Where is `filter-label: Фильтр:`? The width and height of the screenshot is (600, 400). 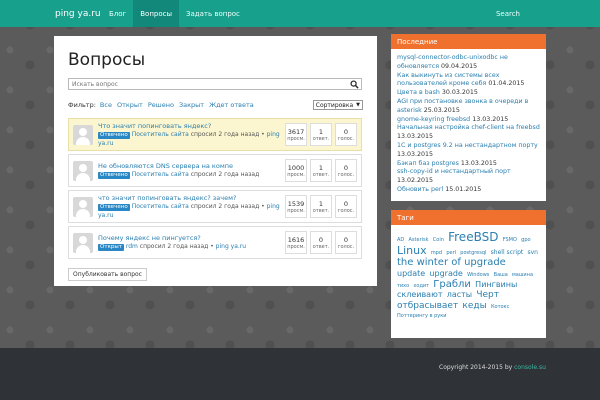
filter-label: Фильтр: is located at coordinates (82, 105).